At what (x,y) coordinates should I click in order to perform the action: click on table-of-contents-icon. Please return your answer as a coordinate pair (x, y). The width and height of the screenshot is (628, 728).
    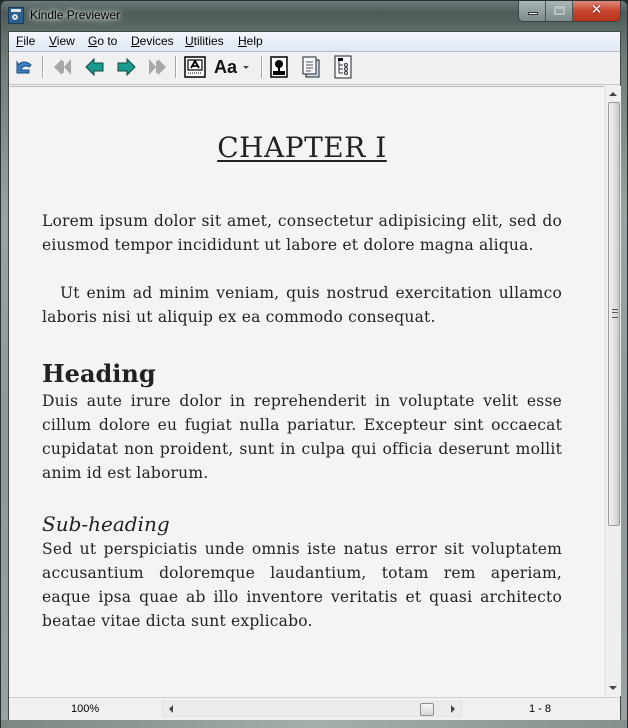
    Looking at the image, I should click on (343, 67).